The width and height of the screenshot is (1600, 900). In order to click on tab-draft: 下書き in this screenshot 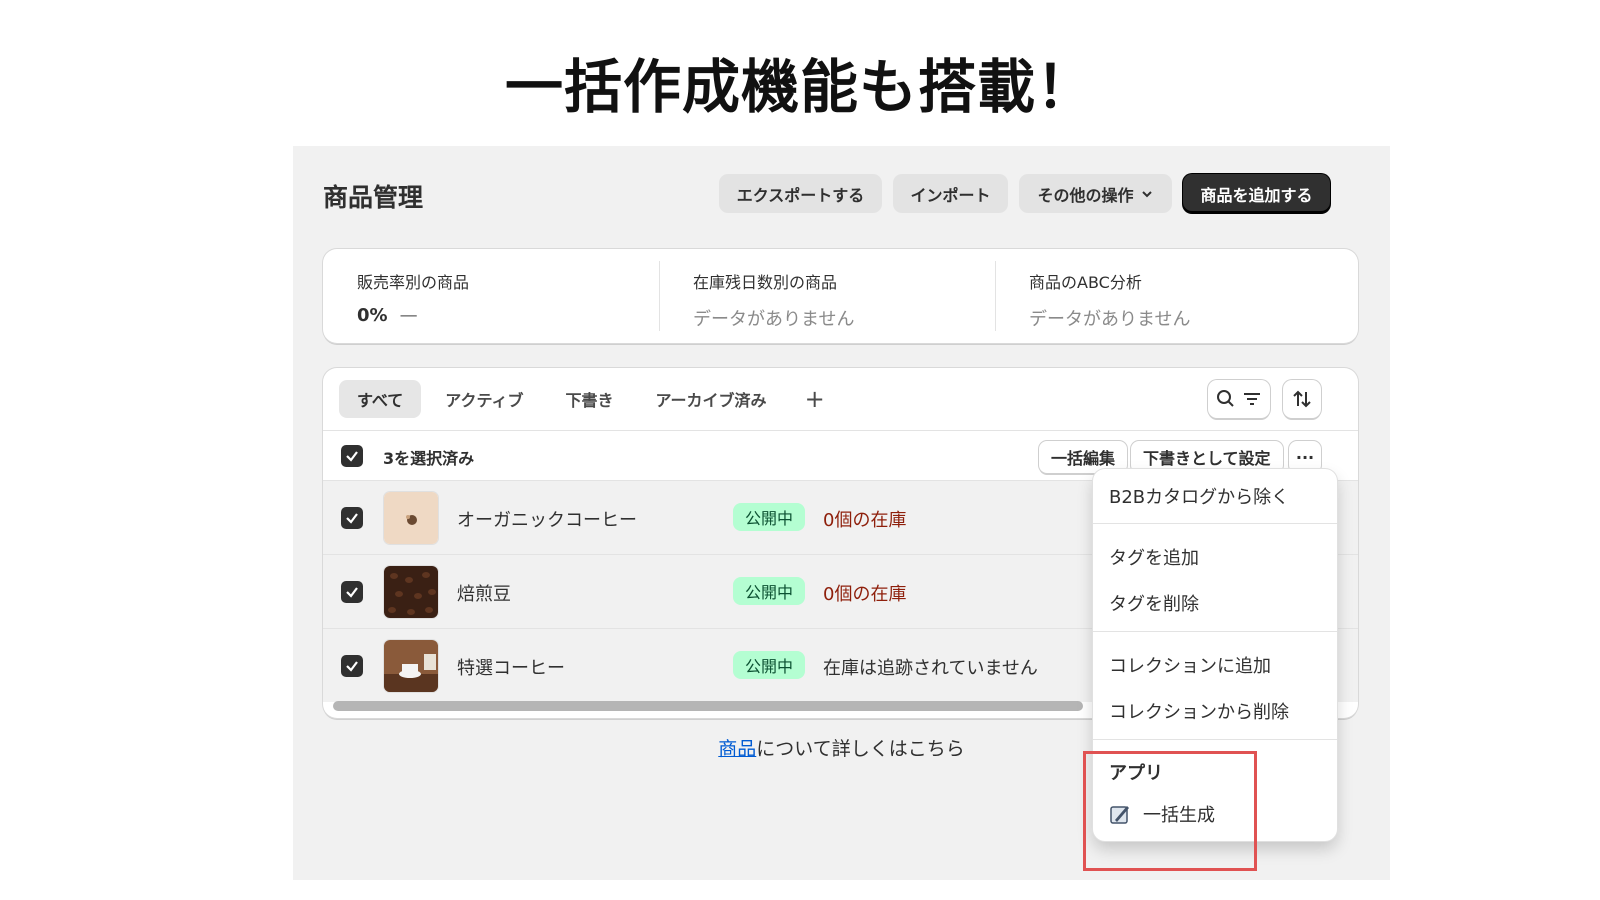, I will do `click(590, 399)`.